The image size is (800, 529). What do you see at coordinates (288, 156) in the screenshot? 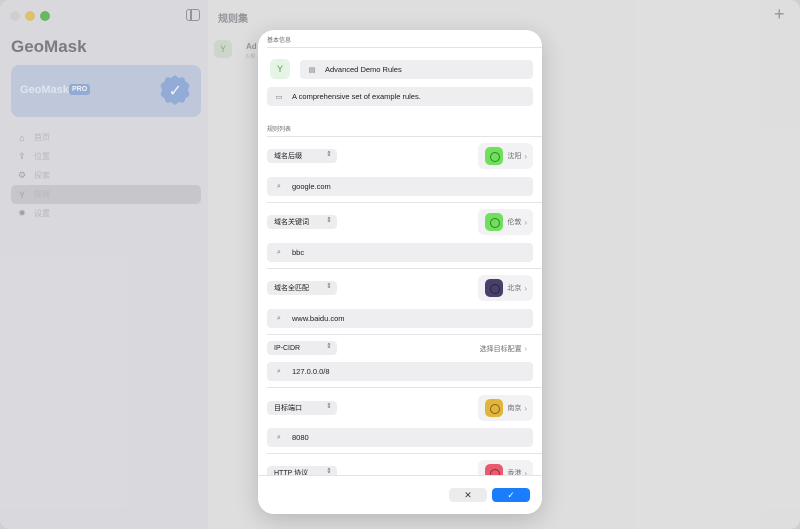
I see `rule-type-value: 域名后缀` at bounding box center [288, 156].